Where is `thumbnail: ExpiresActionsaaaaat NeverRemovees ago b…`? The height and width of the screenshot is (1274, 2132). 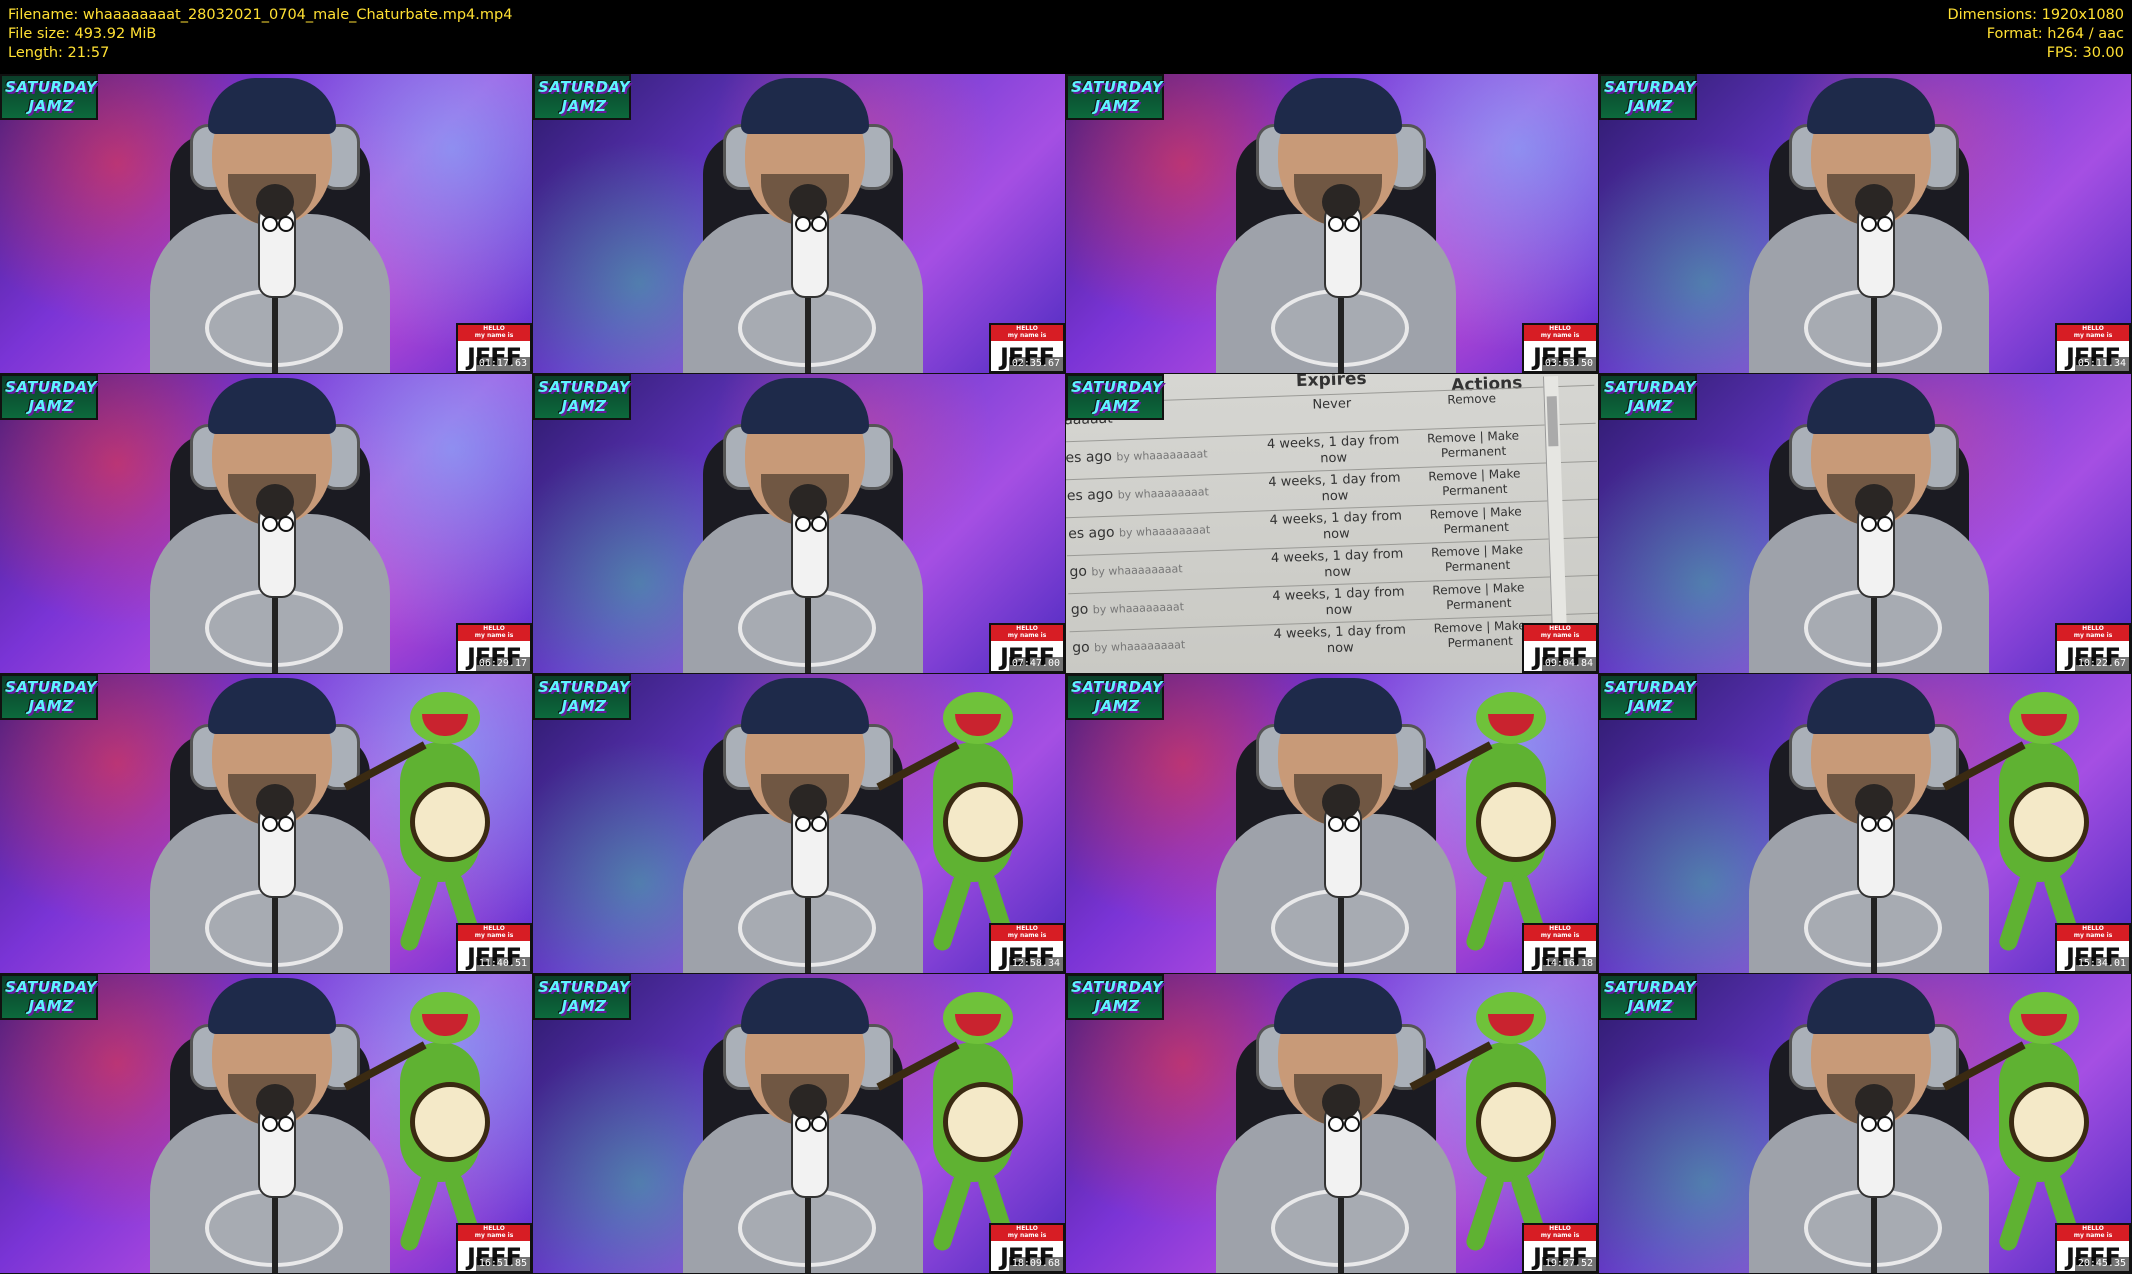
thumbnail: ExpiresActionsaaaaat NeverRemovees ago b… is located at coordinates (1332, 524).